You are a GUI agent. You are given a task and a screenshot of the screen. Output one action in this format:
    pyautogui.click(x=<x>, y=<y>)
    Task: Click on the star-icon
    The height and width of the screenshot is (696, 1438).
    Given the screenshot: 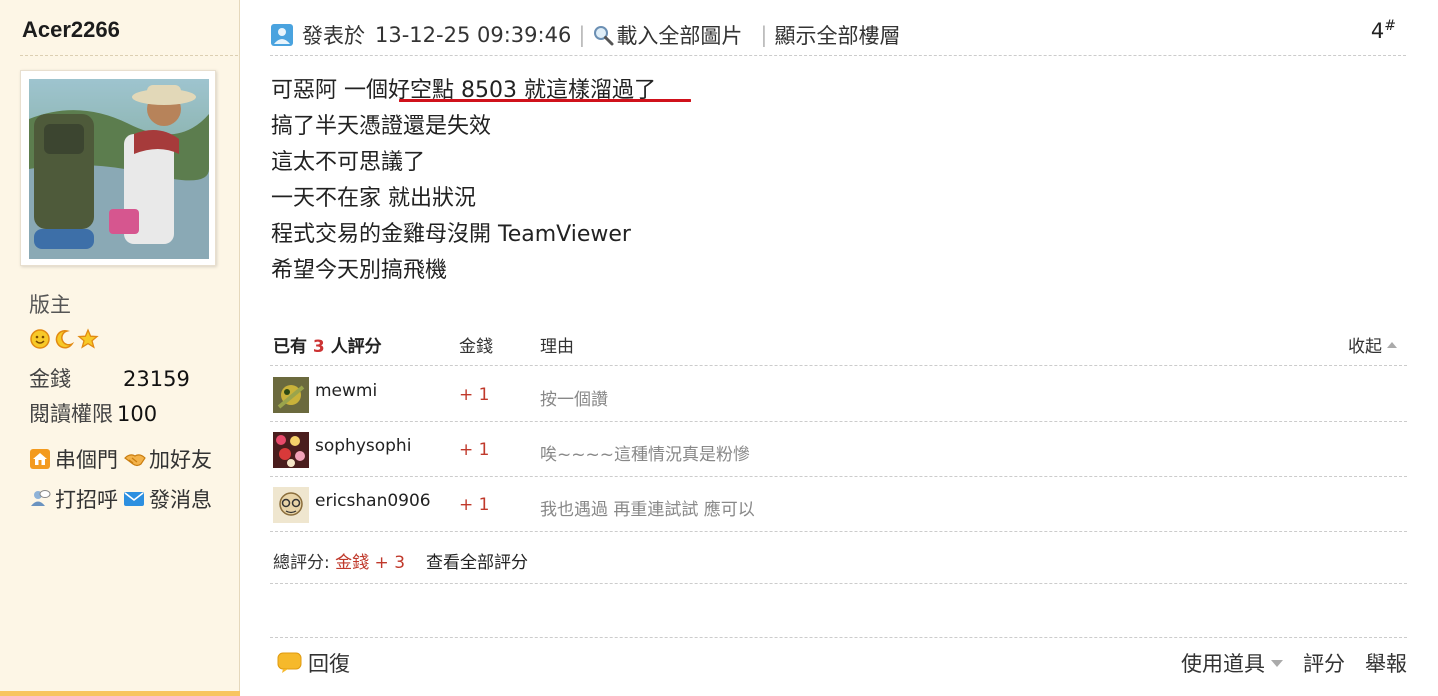 What is the action you would take?
    pyautogui.click(x=88, y=339)
    